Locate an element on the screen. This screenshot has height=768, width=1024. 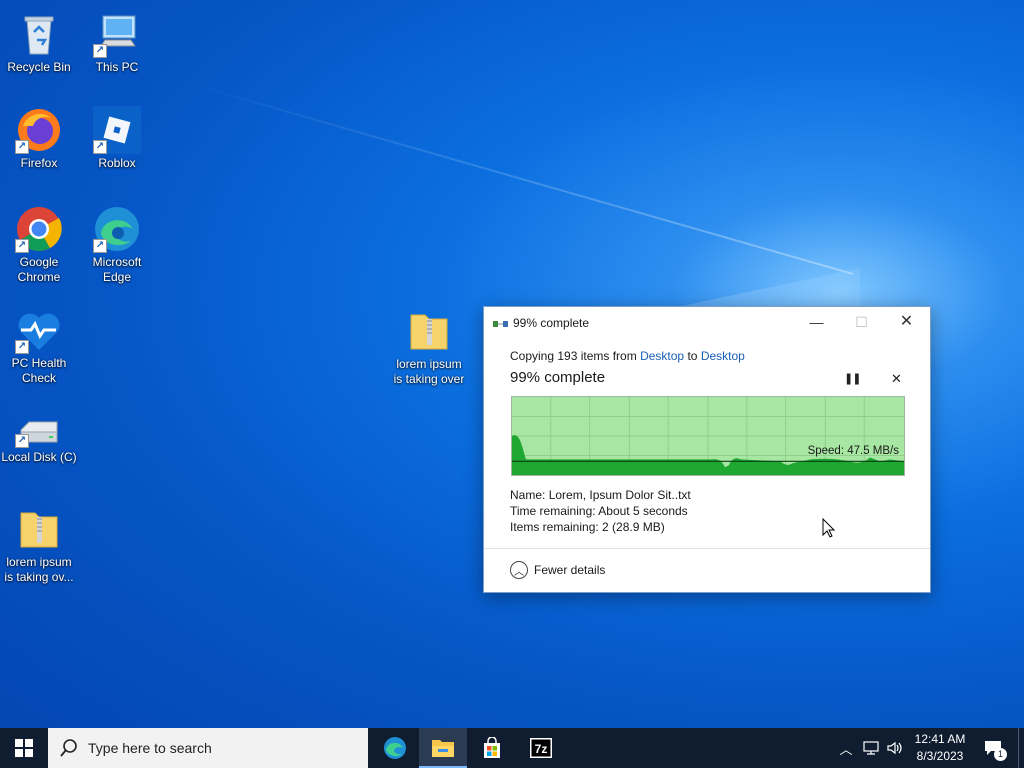
desktop-icon-zip-folder-2: lorem ipsum is taking over is located at coordinates (429, 347).